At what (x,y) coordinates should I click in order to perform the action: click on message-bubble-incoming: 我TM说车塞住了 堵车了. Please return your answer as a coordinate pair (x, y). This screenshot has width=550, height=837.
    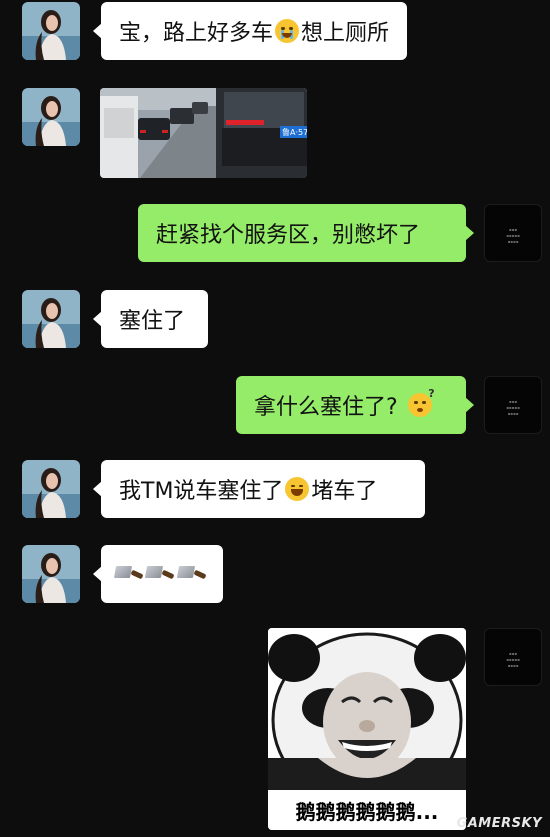
    Looking at the image, I should click on (259, 489).